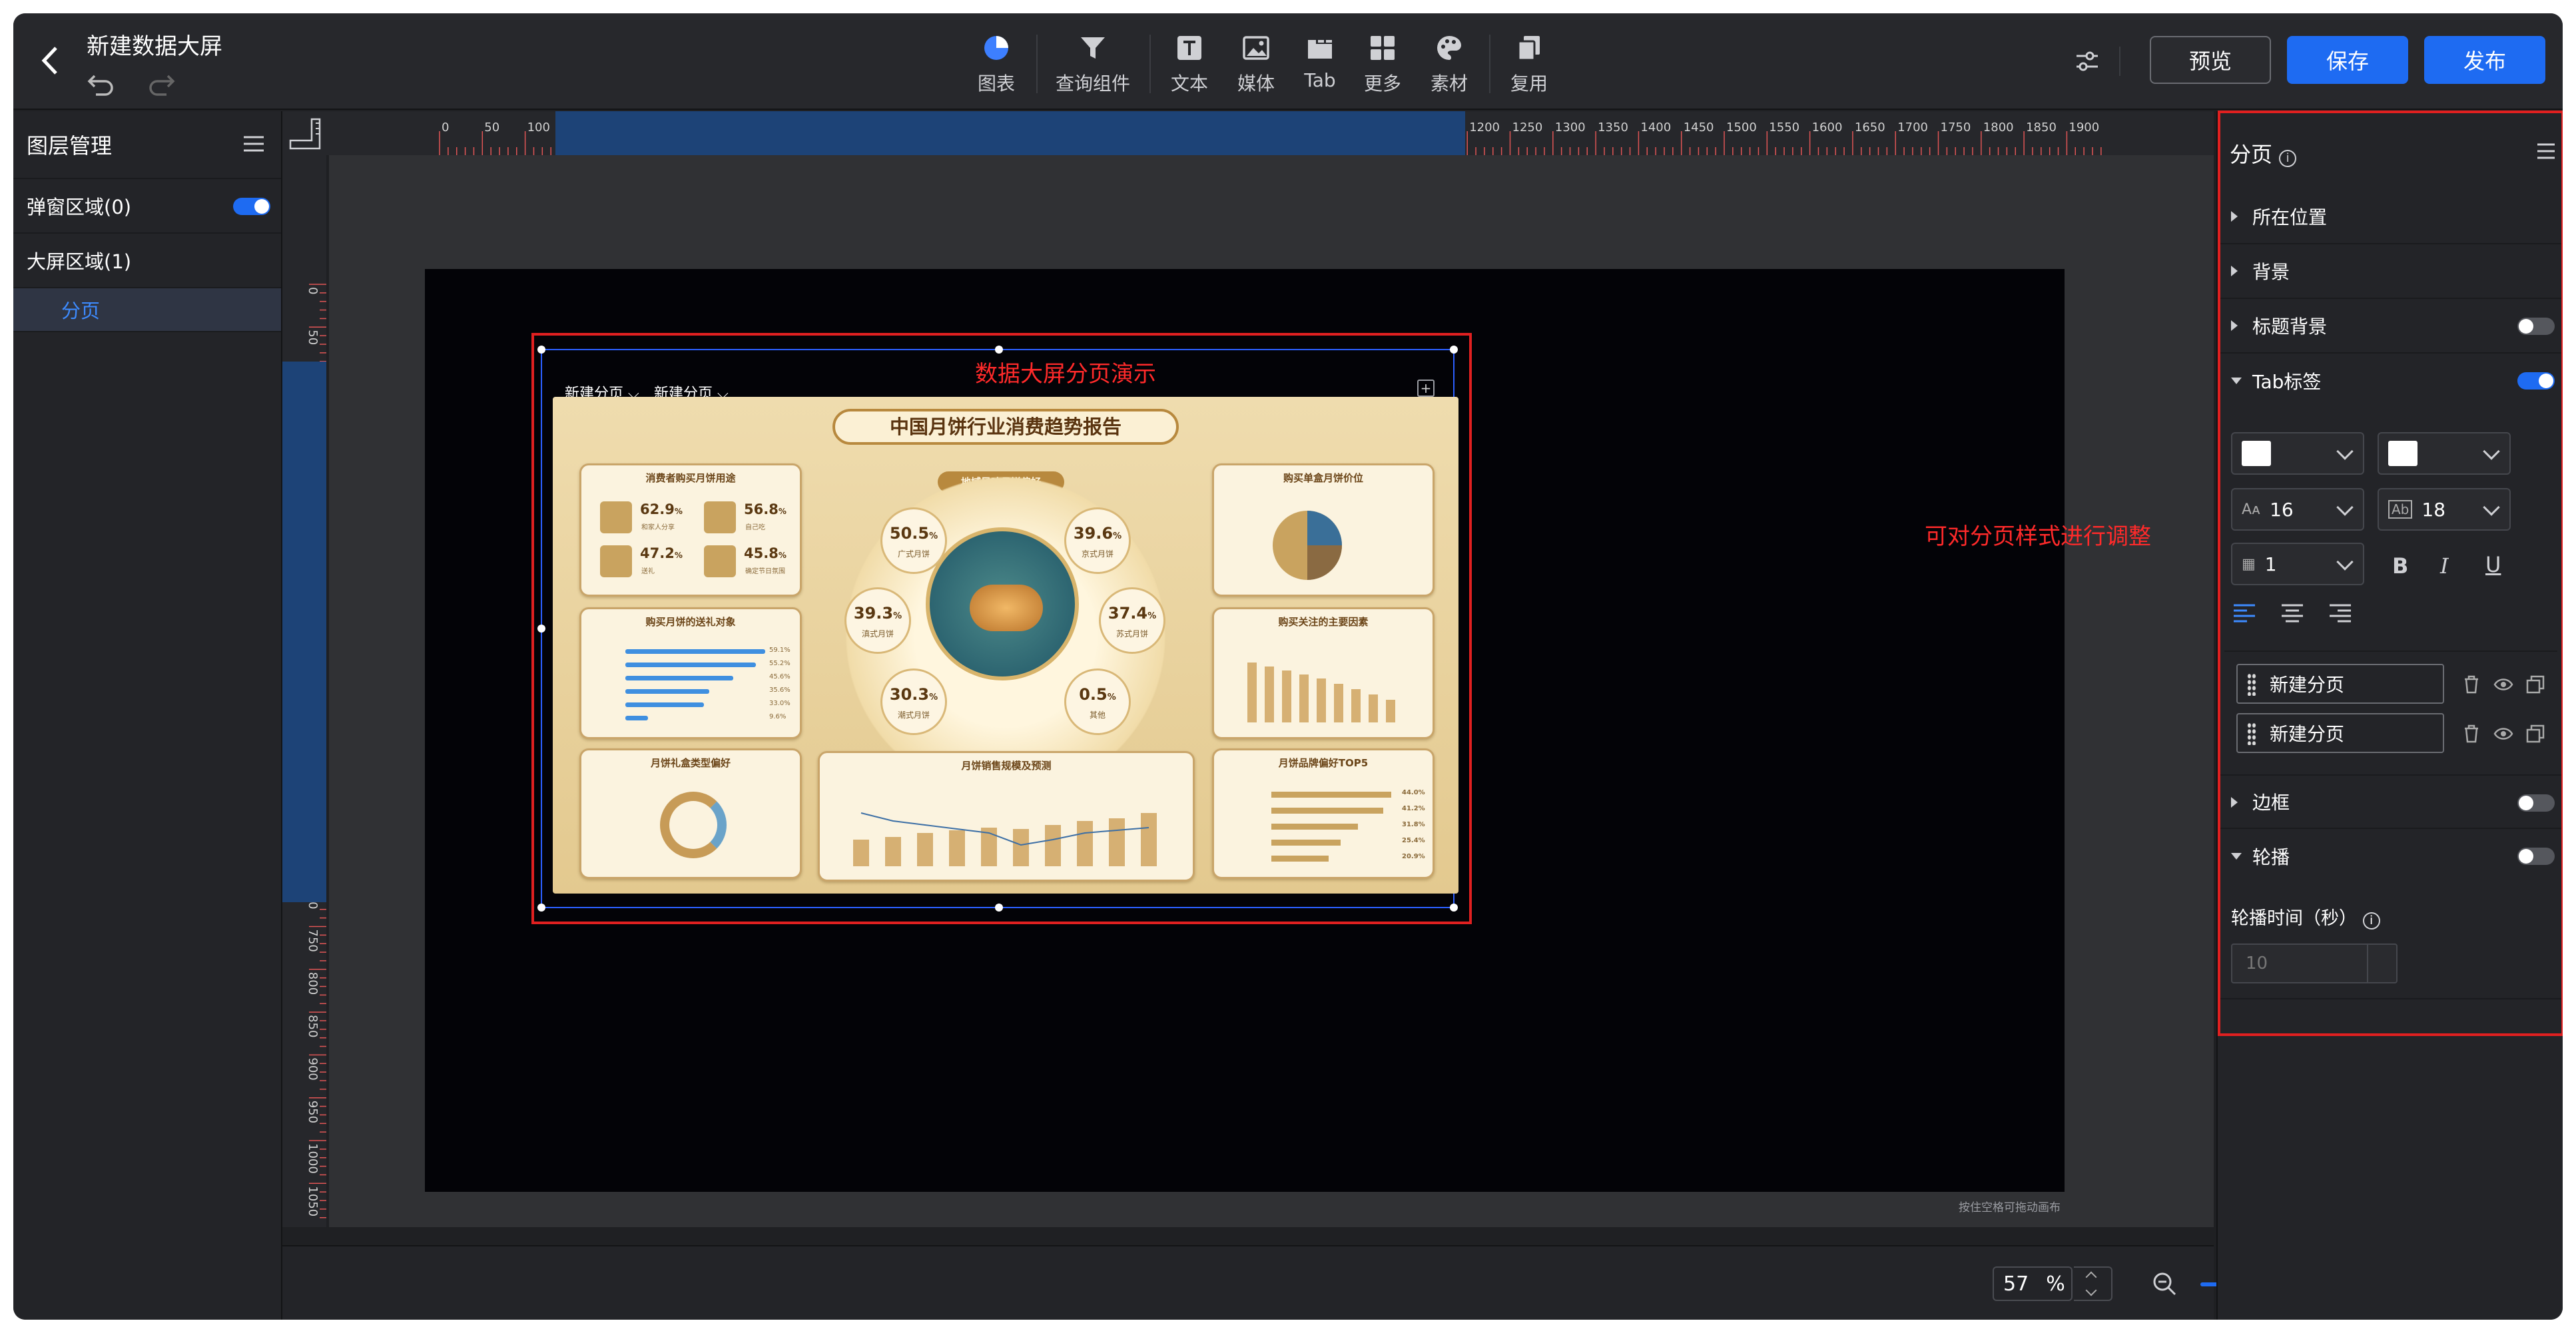 This screenshot has width=2576, height=1333. I want to click on image-icon, so click(1256, 48).